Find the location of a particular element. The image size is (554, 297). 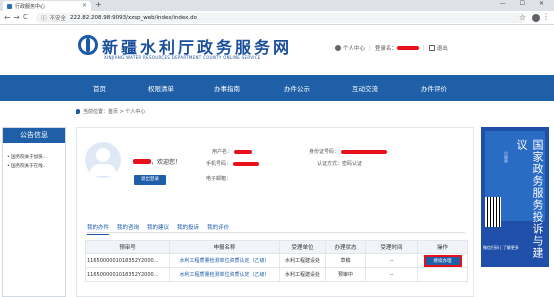

case-action-cell is located at coordinates (442, 274).